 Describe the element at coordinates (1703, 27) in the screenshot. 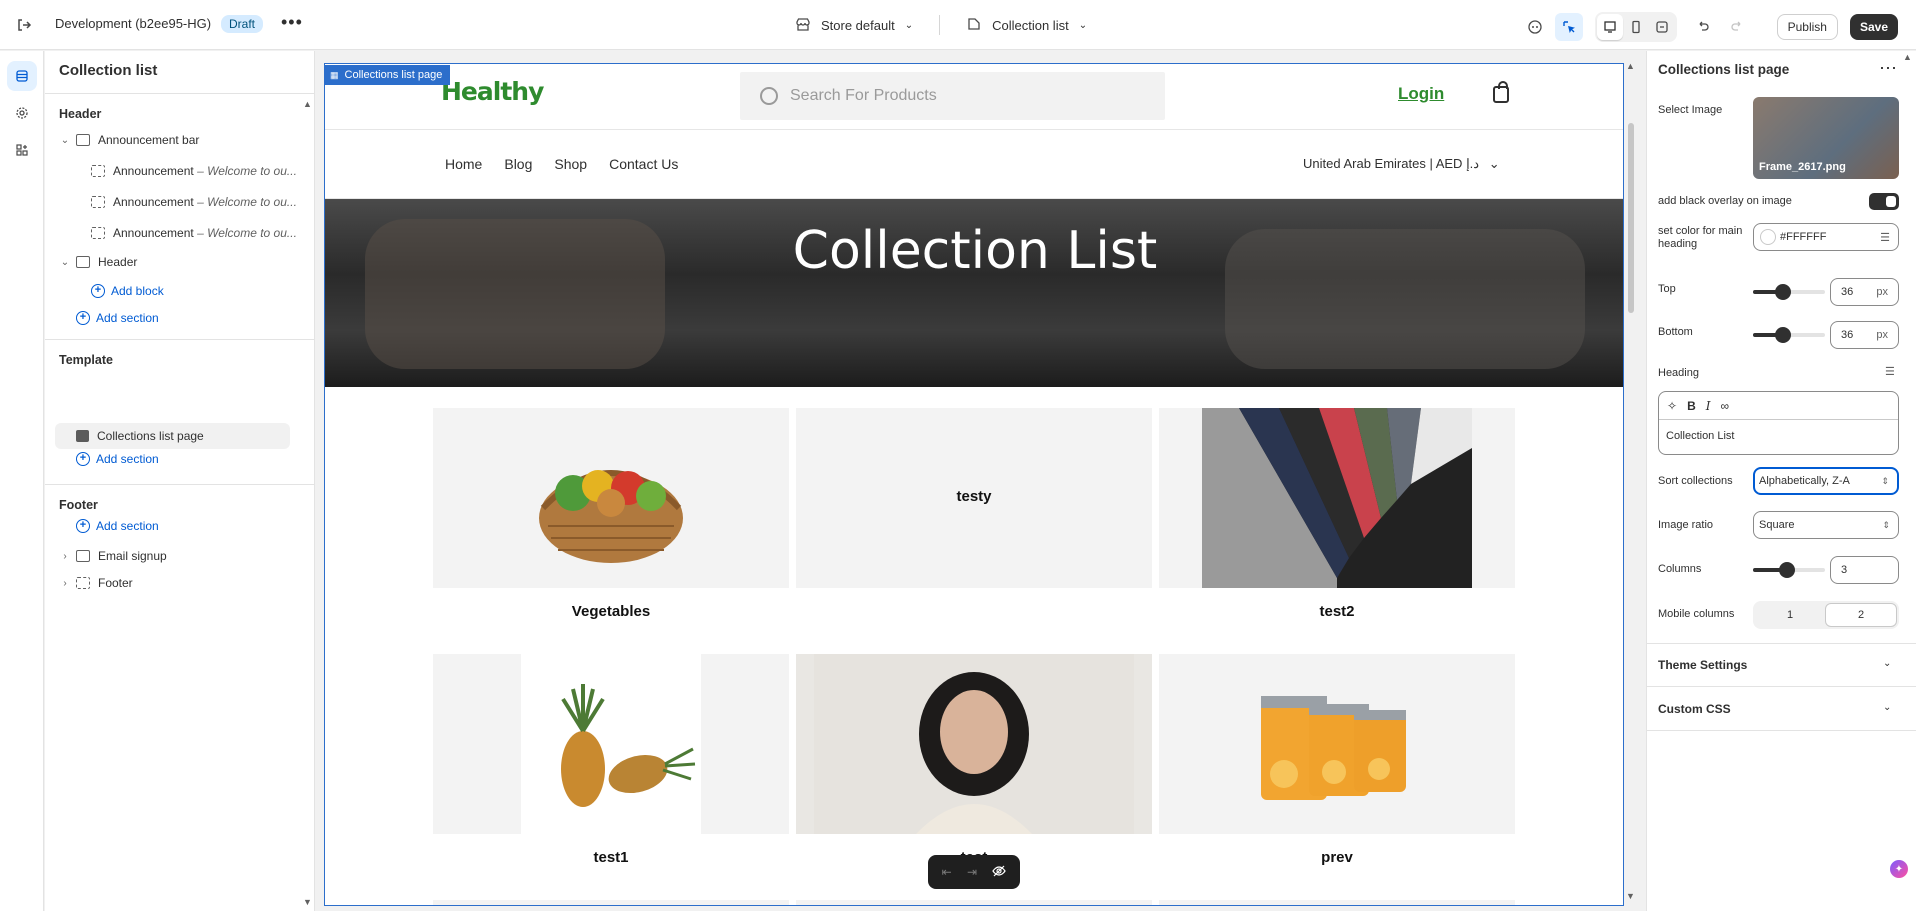

I see `undo-icon` at that location.